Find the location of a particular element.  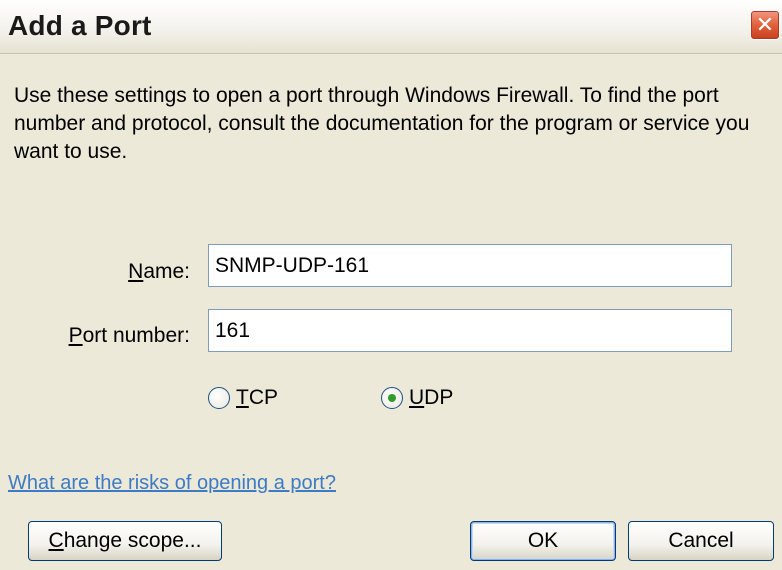

udp-radio: UDP is located at coordinates (417, 398).